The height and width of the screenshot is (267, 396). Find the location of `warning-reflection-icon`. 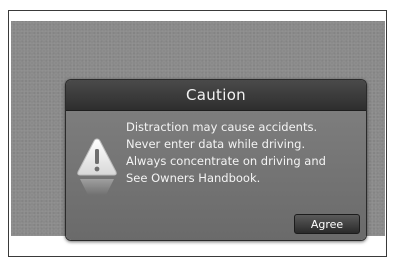

warning-reflection-icon is located at coordinates (97, 187).